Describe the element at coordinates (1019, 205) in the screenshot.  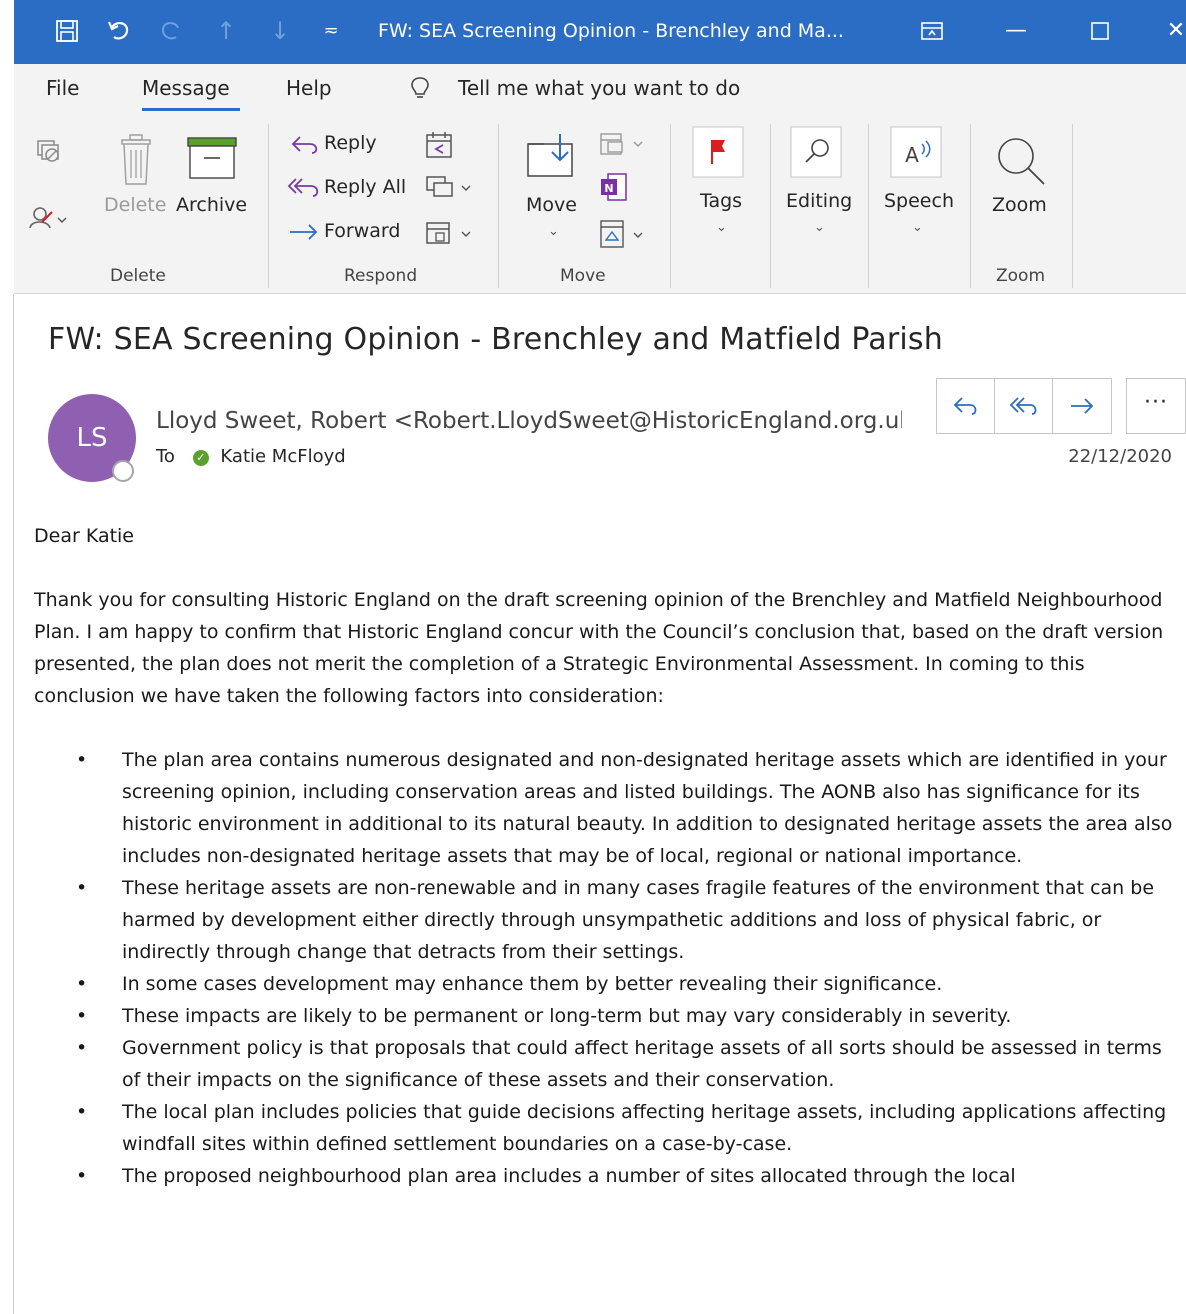
I see `zoom-button: Zoom` at that location.